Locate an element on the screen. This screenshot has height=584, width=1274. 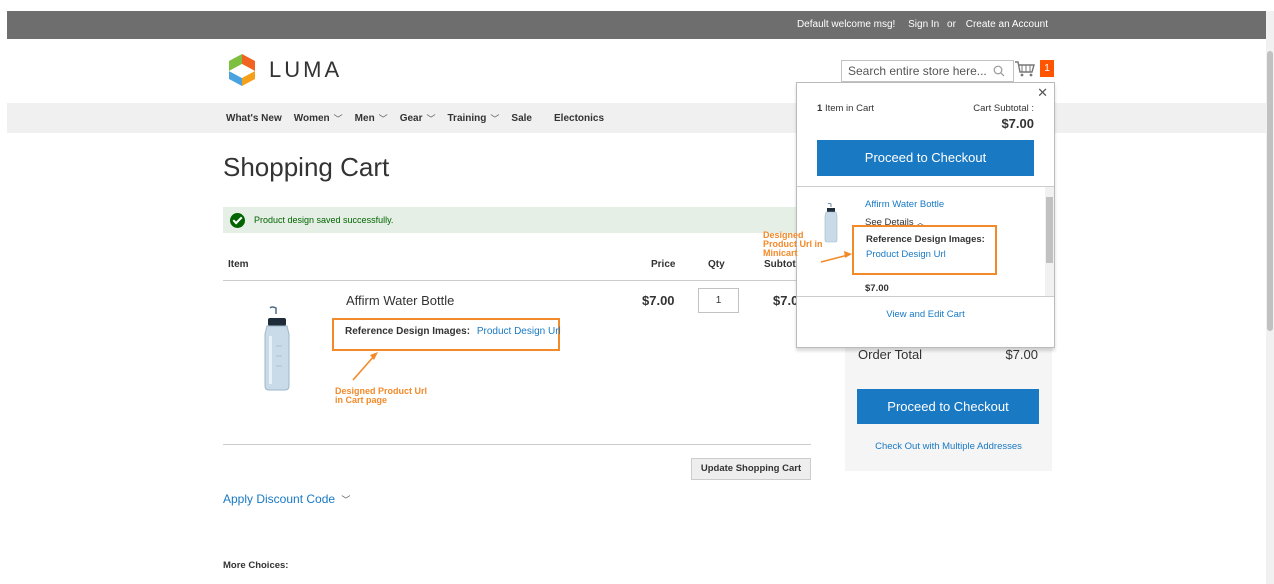
nav-label: Electonics is located at coordinates (579, 118).